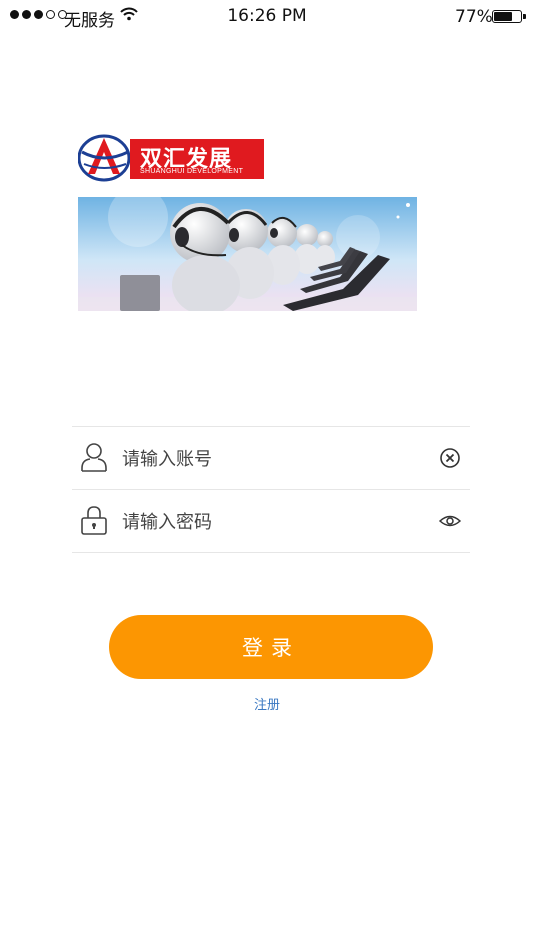  I want to click on account-input, so click(272, 459).